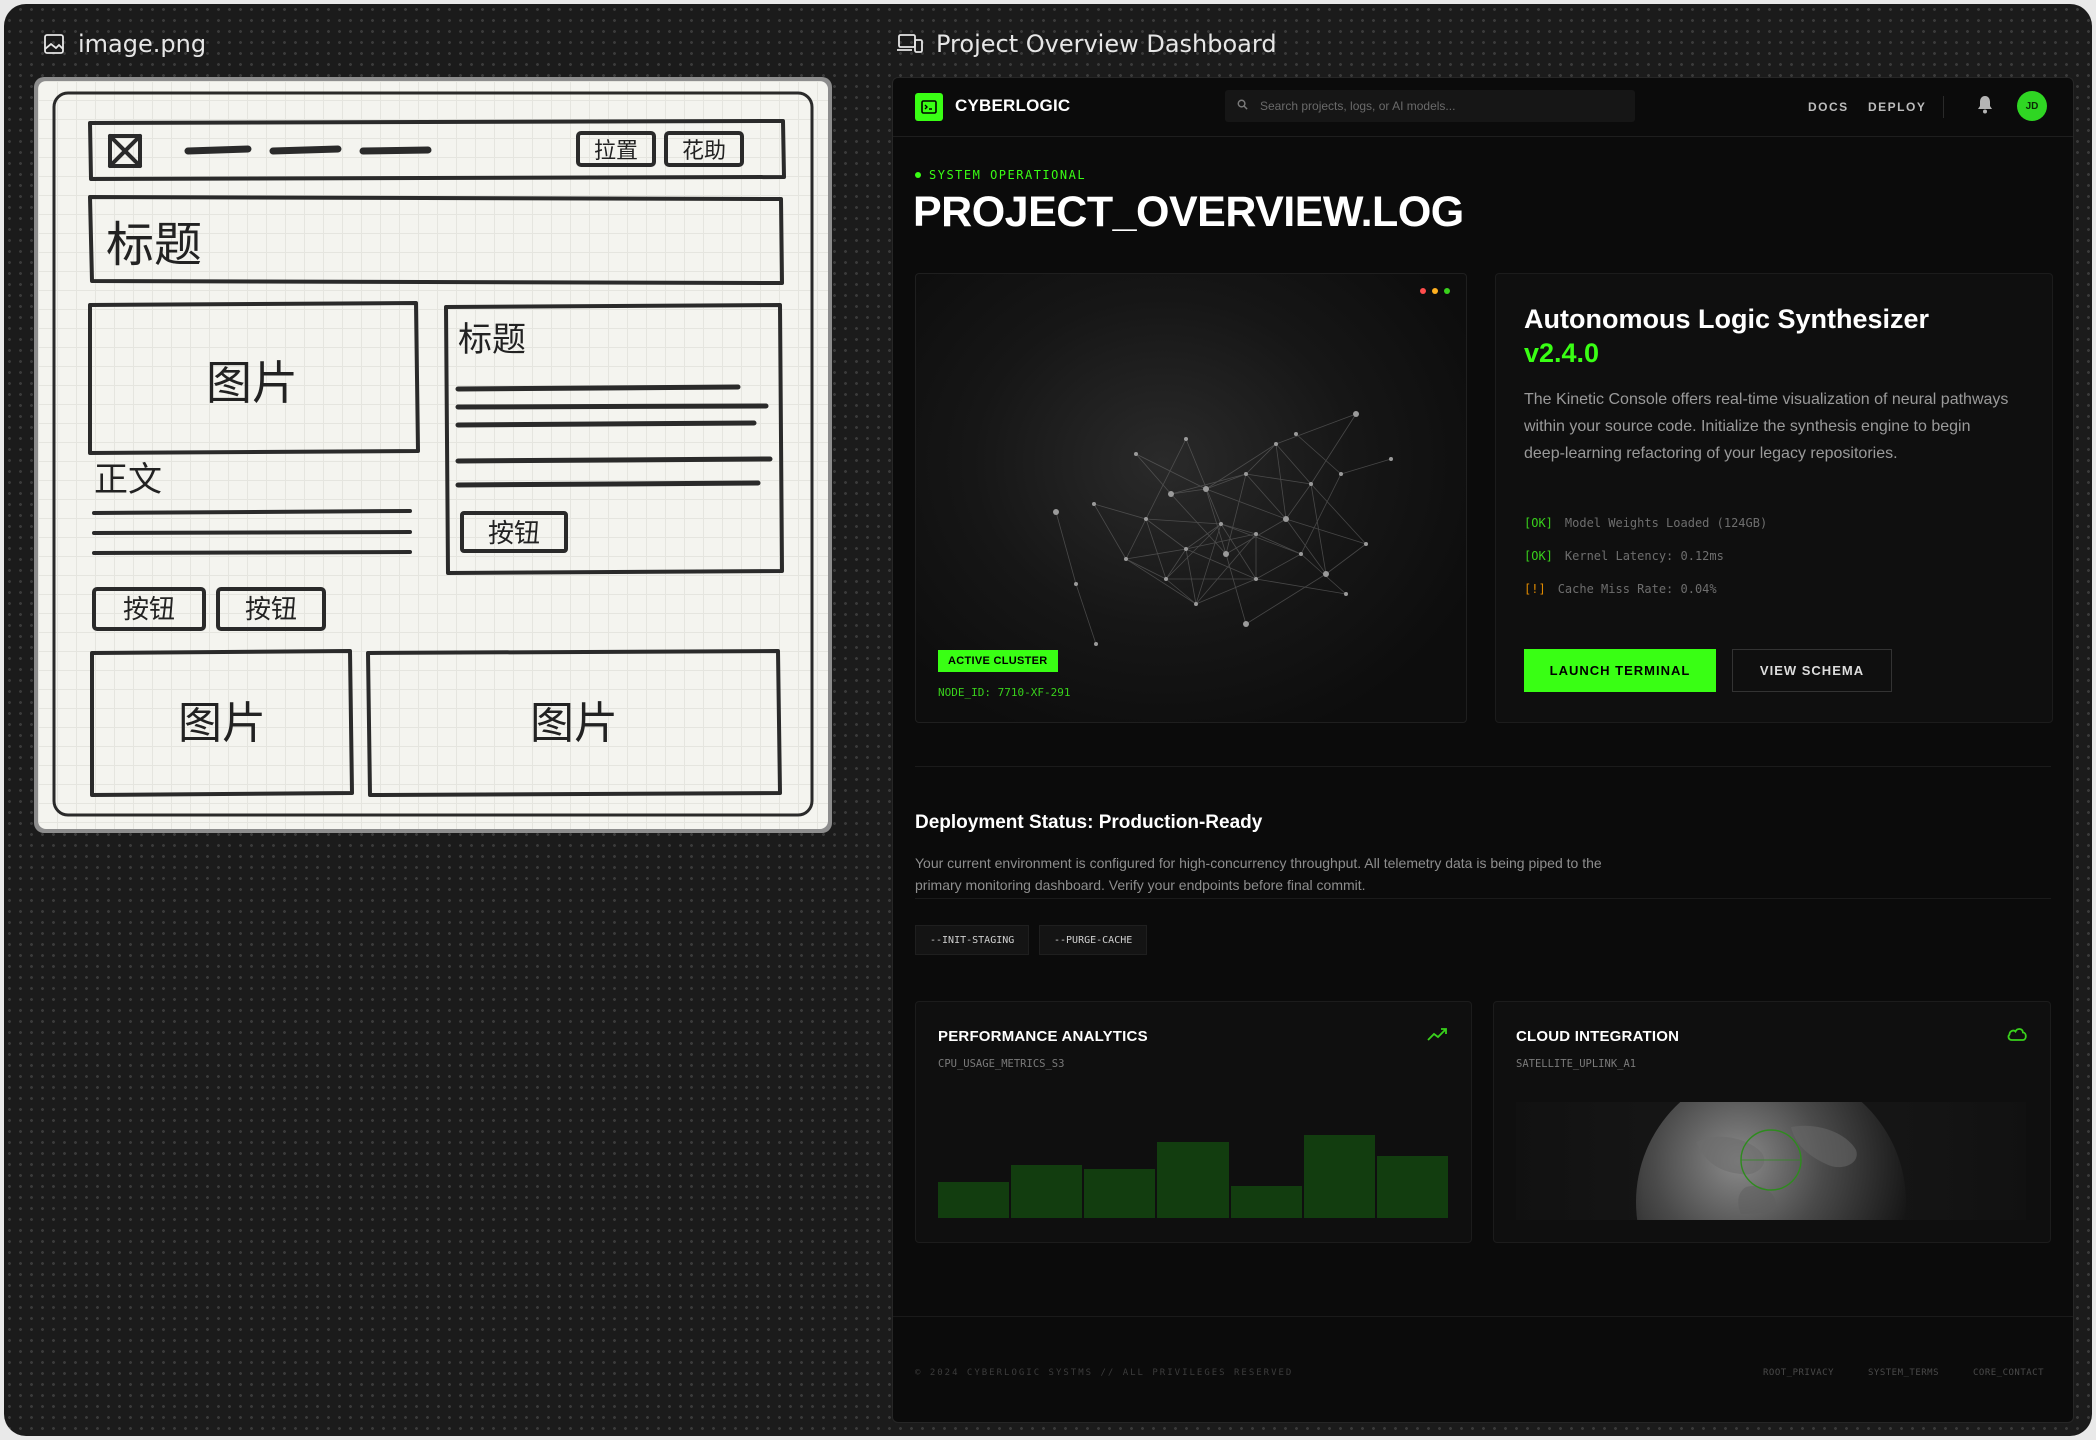 The height and width of the screenshot is (1440, 2096). Describe the element at coordinates (1191, 498) in the screenshot. I see `network-visual-card: ACTIVE CLUSTER NODE_ID: 7710-XF-291` at that location.